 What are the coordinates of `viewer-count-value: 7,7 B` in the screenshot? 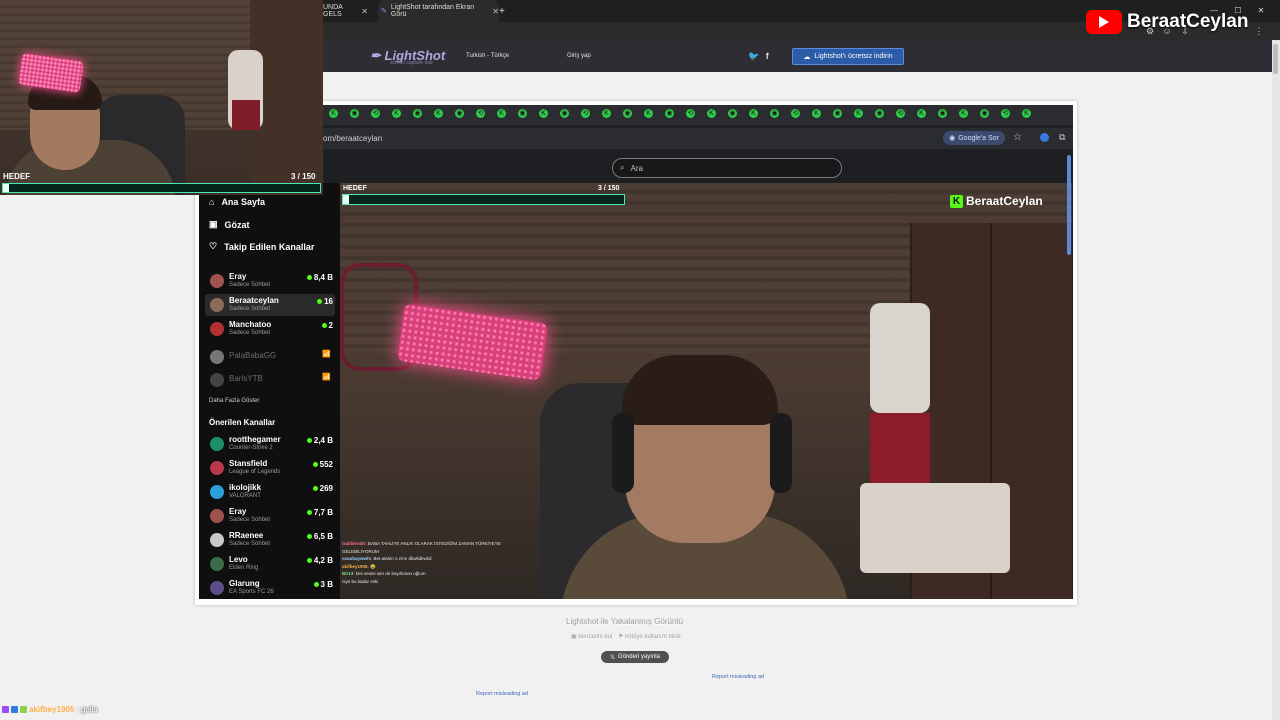 It's located at (323, 512).